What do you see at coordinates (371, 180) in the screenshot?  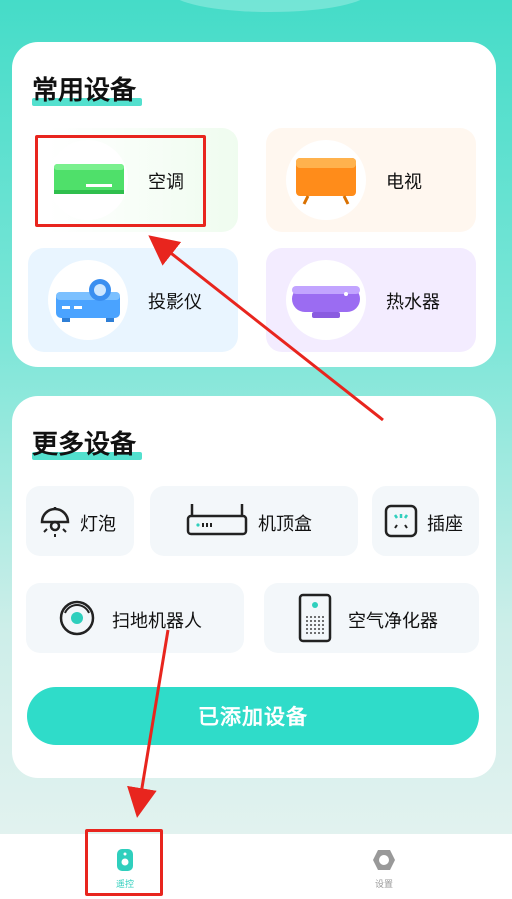 I see `device-tv: 电视` at bounding box center [371, 180].